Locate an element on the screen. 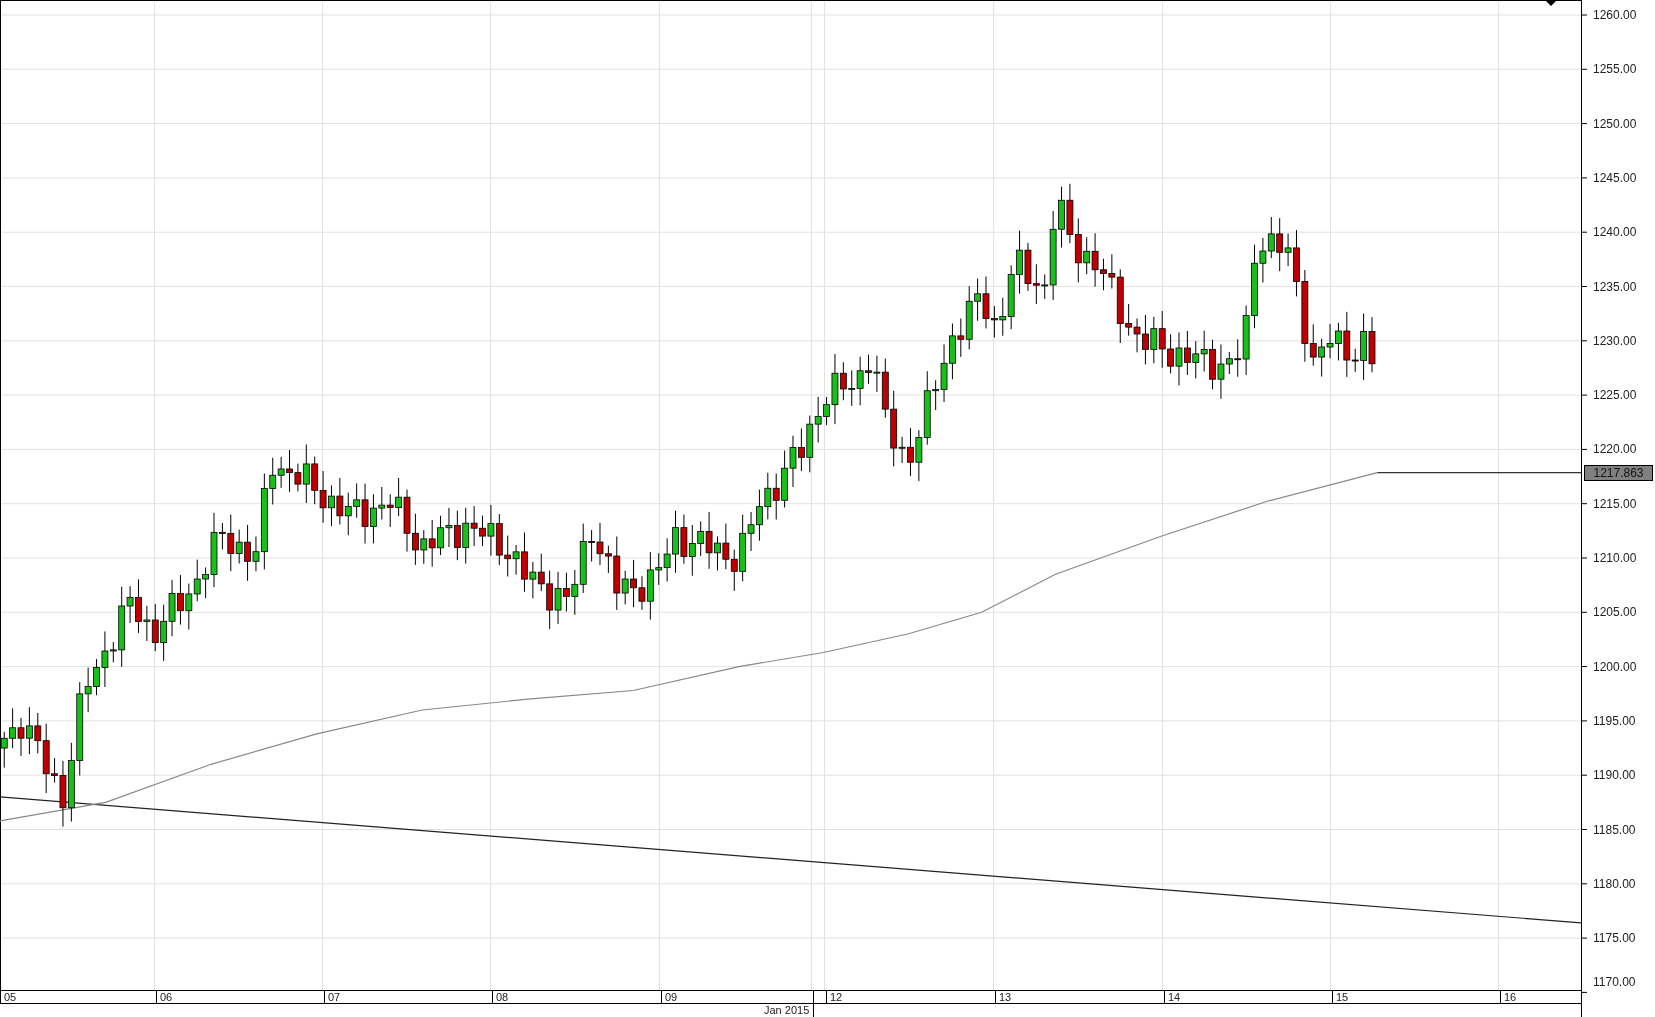 The height and width of the screenshot is (1017, 1655). current-price-tag: 1217.863 is located at coordinates (1618, 472).